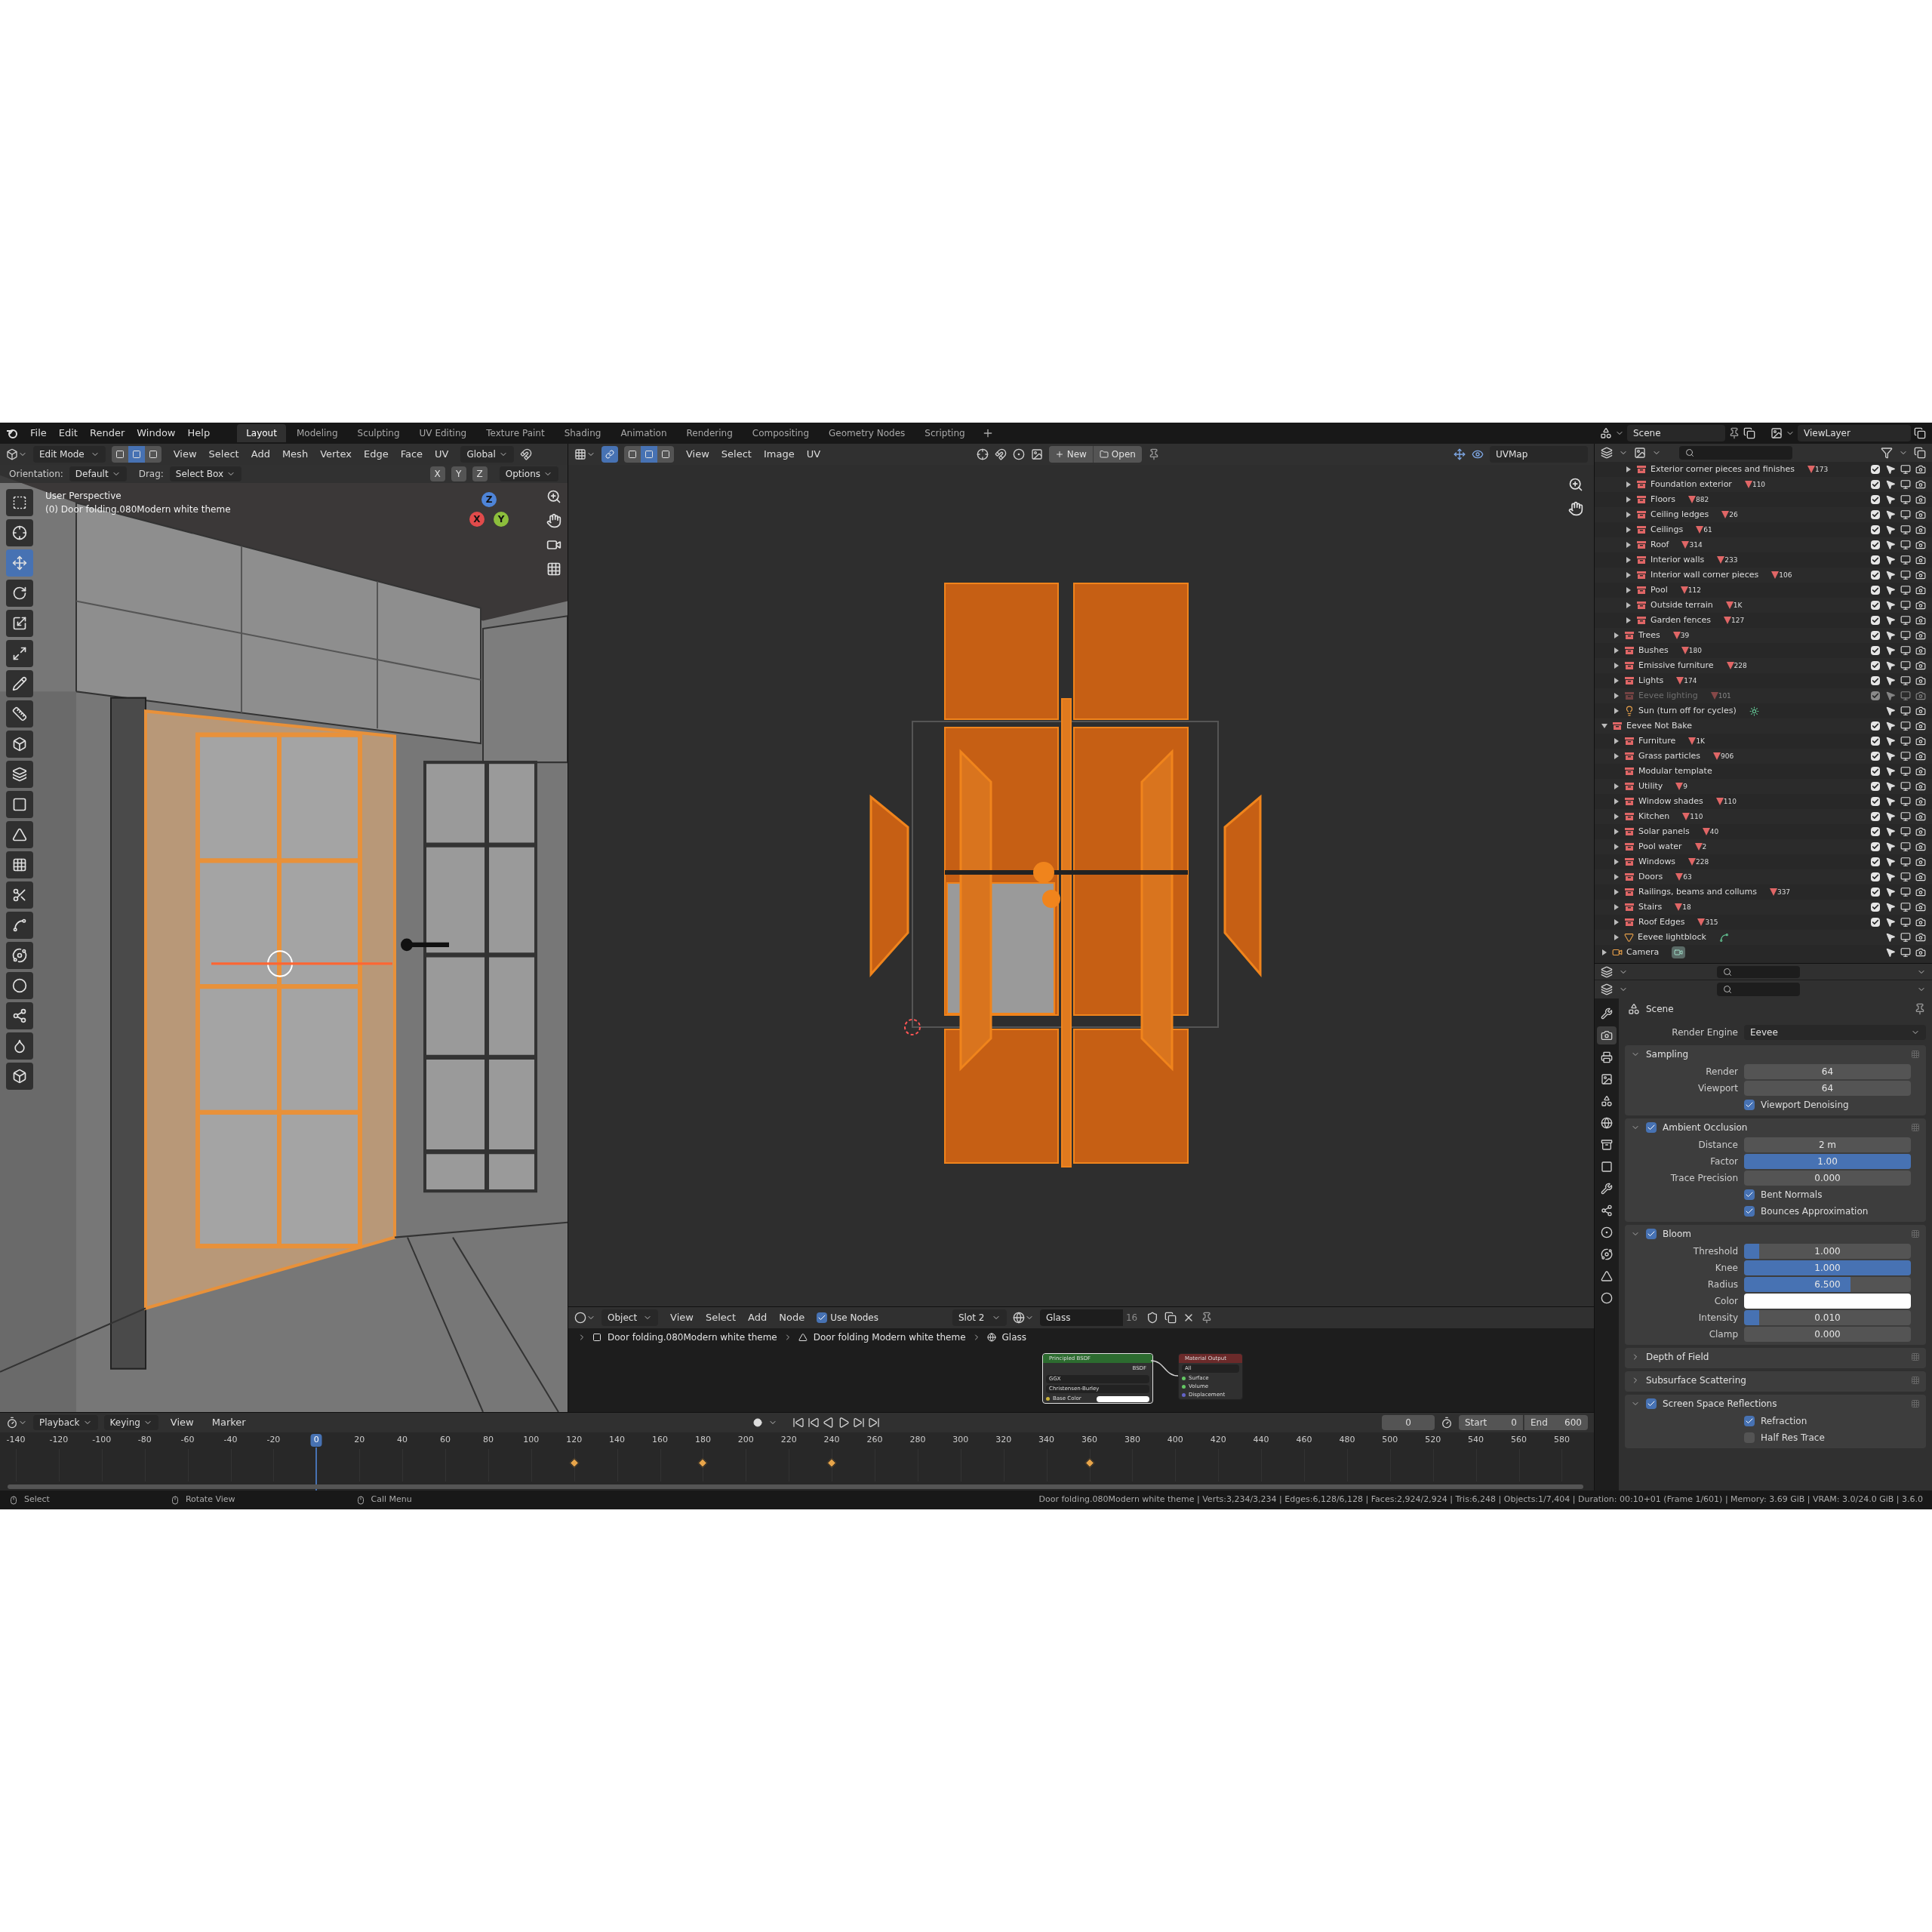 Image resolution: width=1932 pixels, height=1932 pixels. What do you see at coordinates (480, 473) in the screenshot?
I see `axis-toggle: Z` at bounding box center [480, 473].